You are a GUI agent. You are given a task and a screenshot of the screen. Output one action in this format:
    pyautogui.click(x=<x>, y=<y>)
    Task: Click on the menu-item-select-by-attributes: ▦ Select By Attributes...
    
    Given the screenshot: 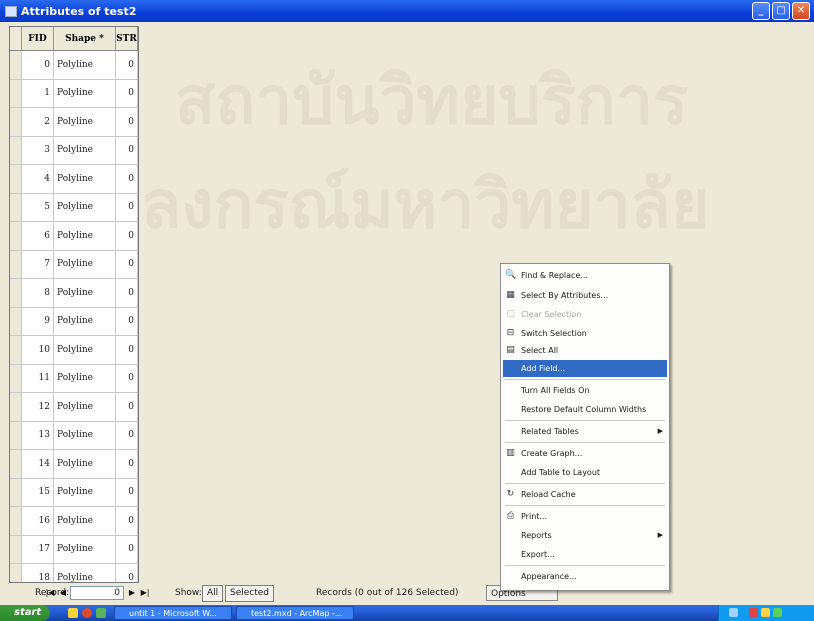 What is the action you would take?
    pyautogui.click(x=585, y=295)
    